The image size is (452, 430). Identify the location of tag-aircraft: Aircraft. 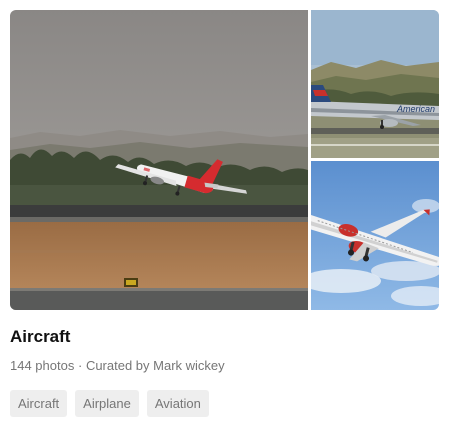
(39, 403).